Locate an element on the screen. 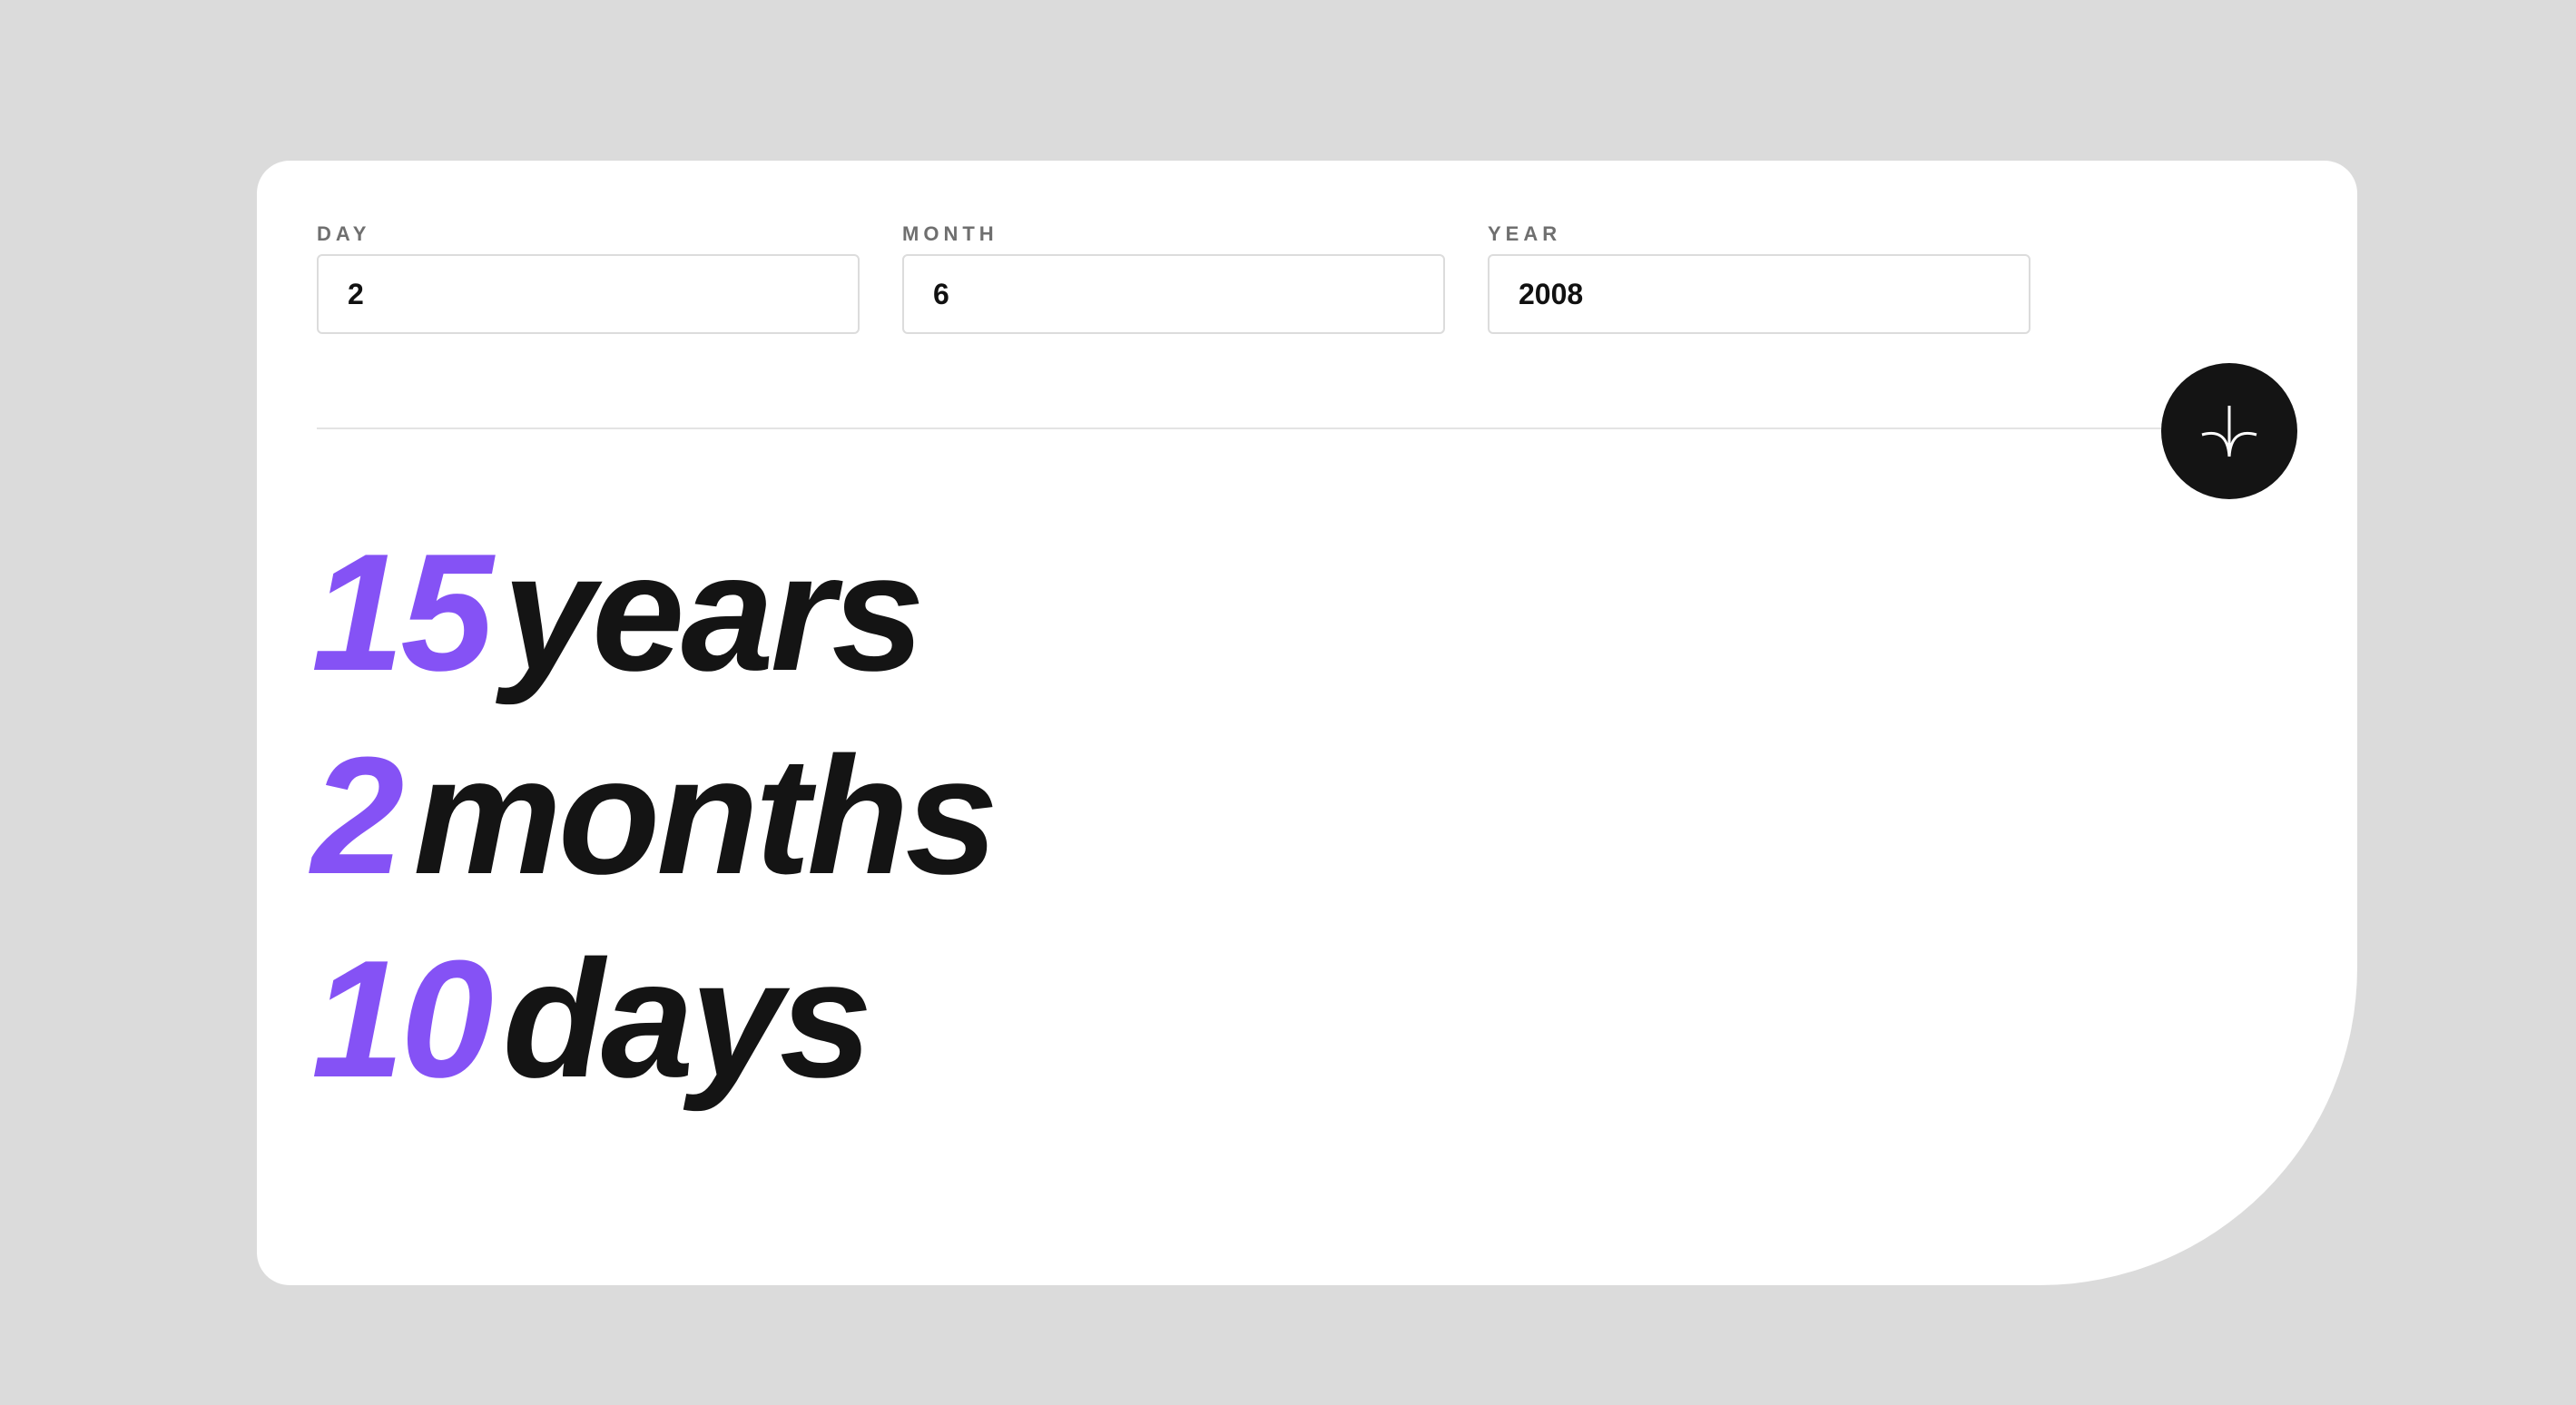 The width and height of the screenshot is (2576, 1405). result-months: 2months is located at coordinates (654, 815).